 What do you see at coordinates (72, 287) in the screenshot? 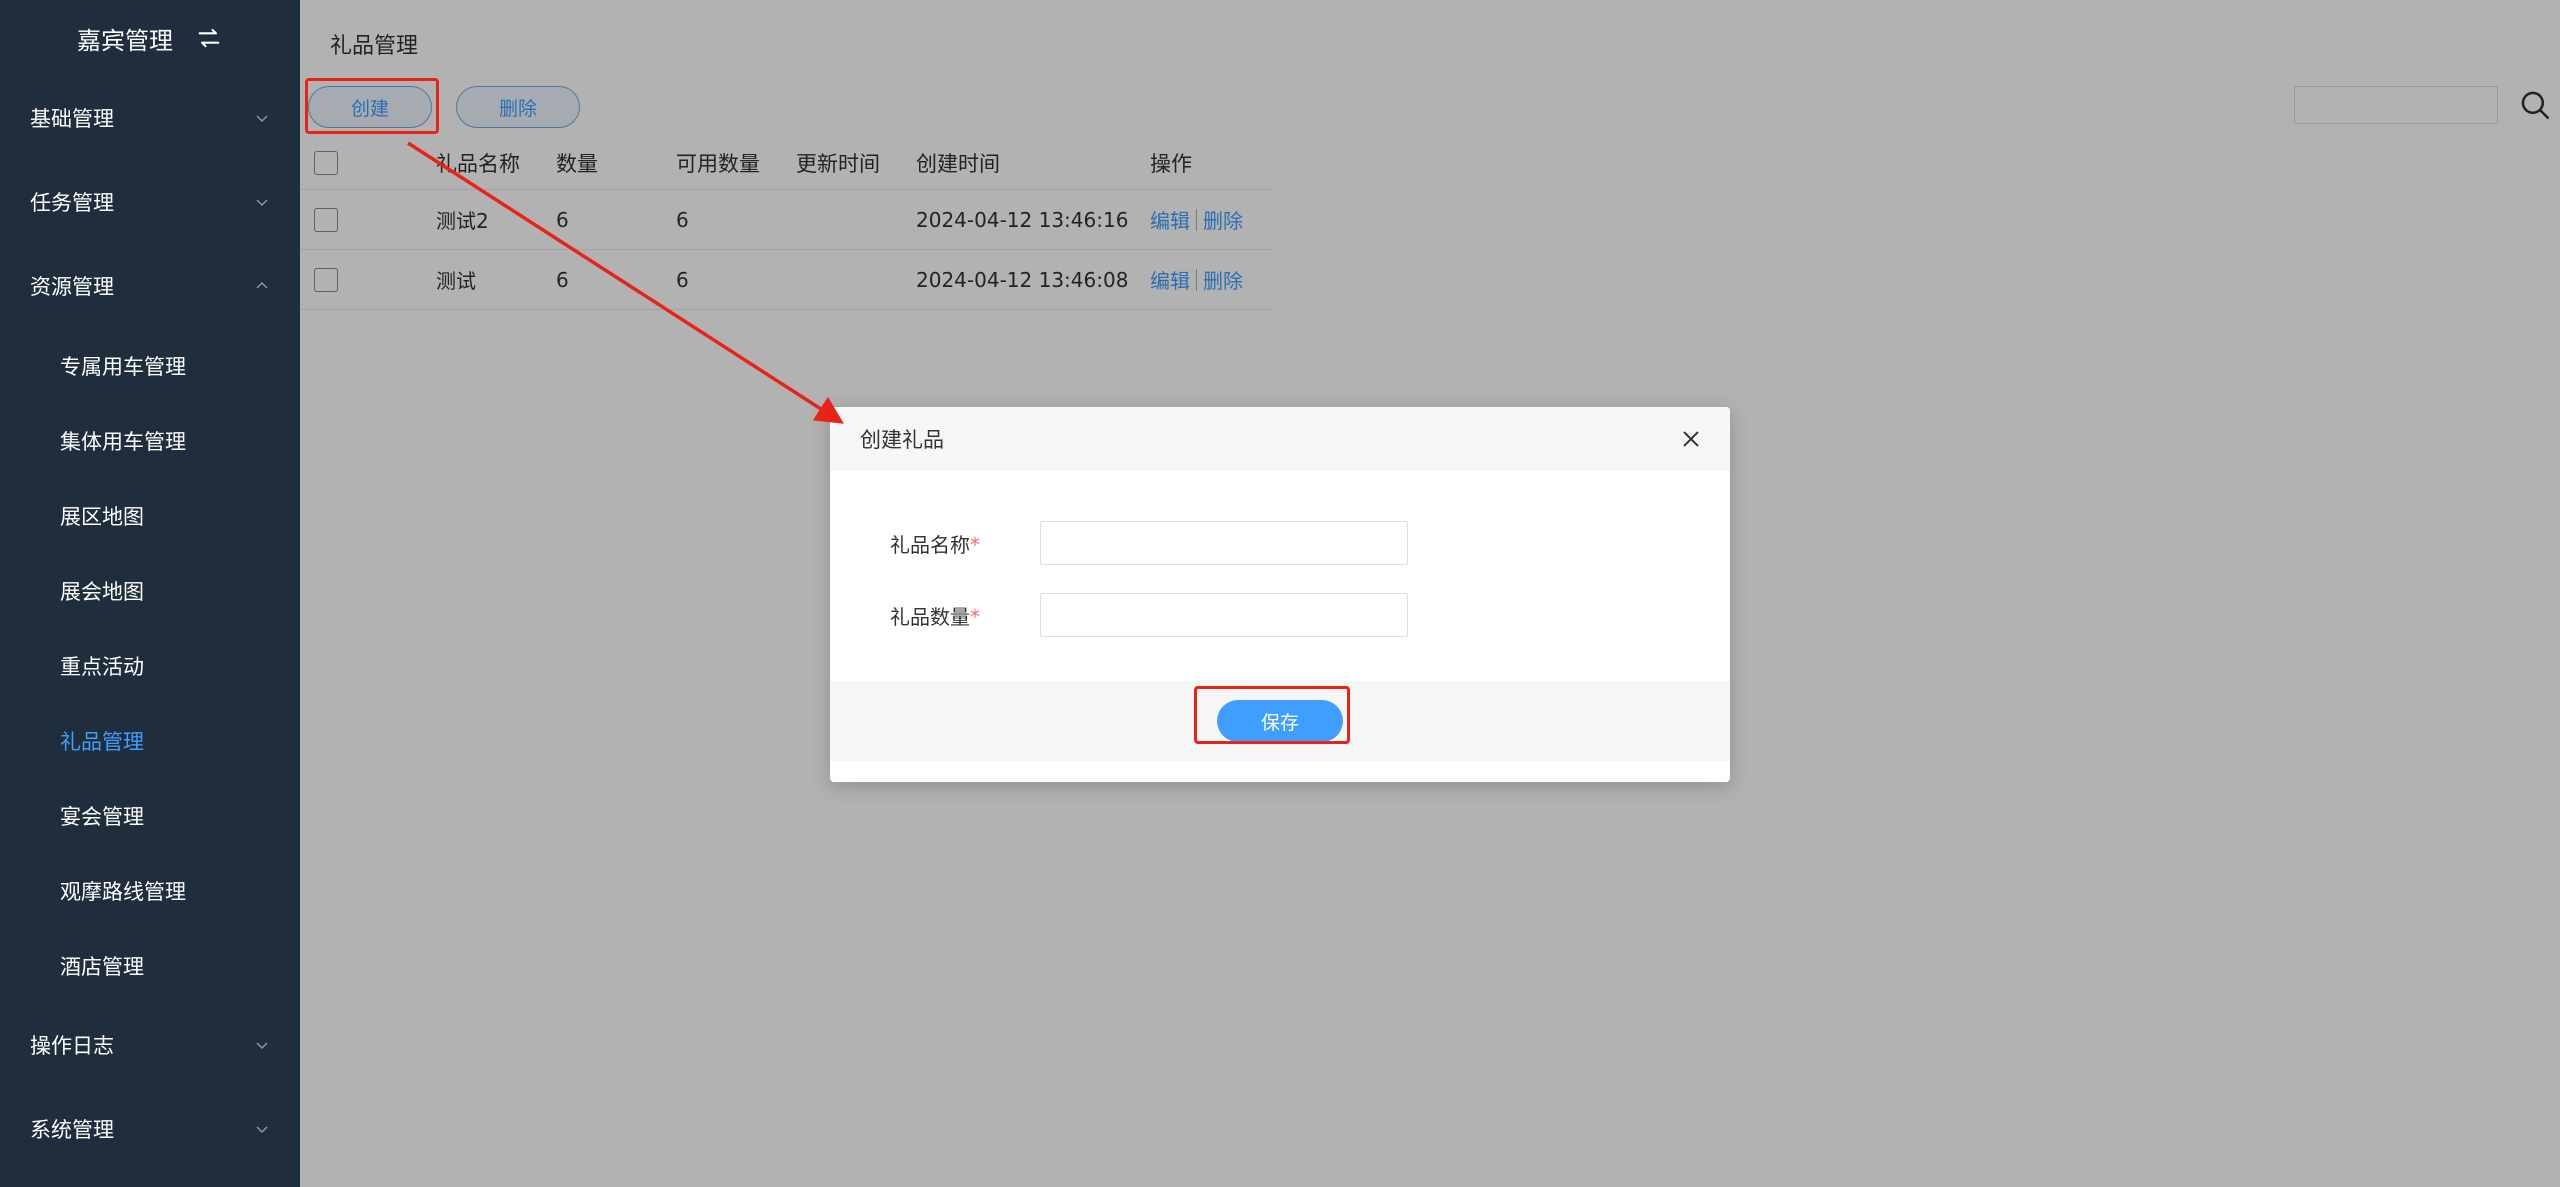
I see `menu-group-label: 资源管理` at bounding box center [72, 287].